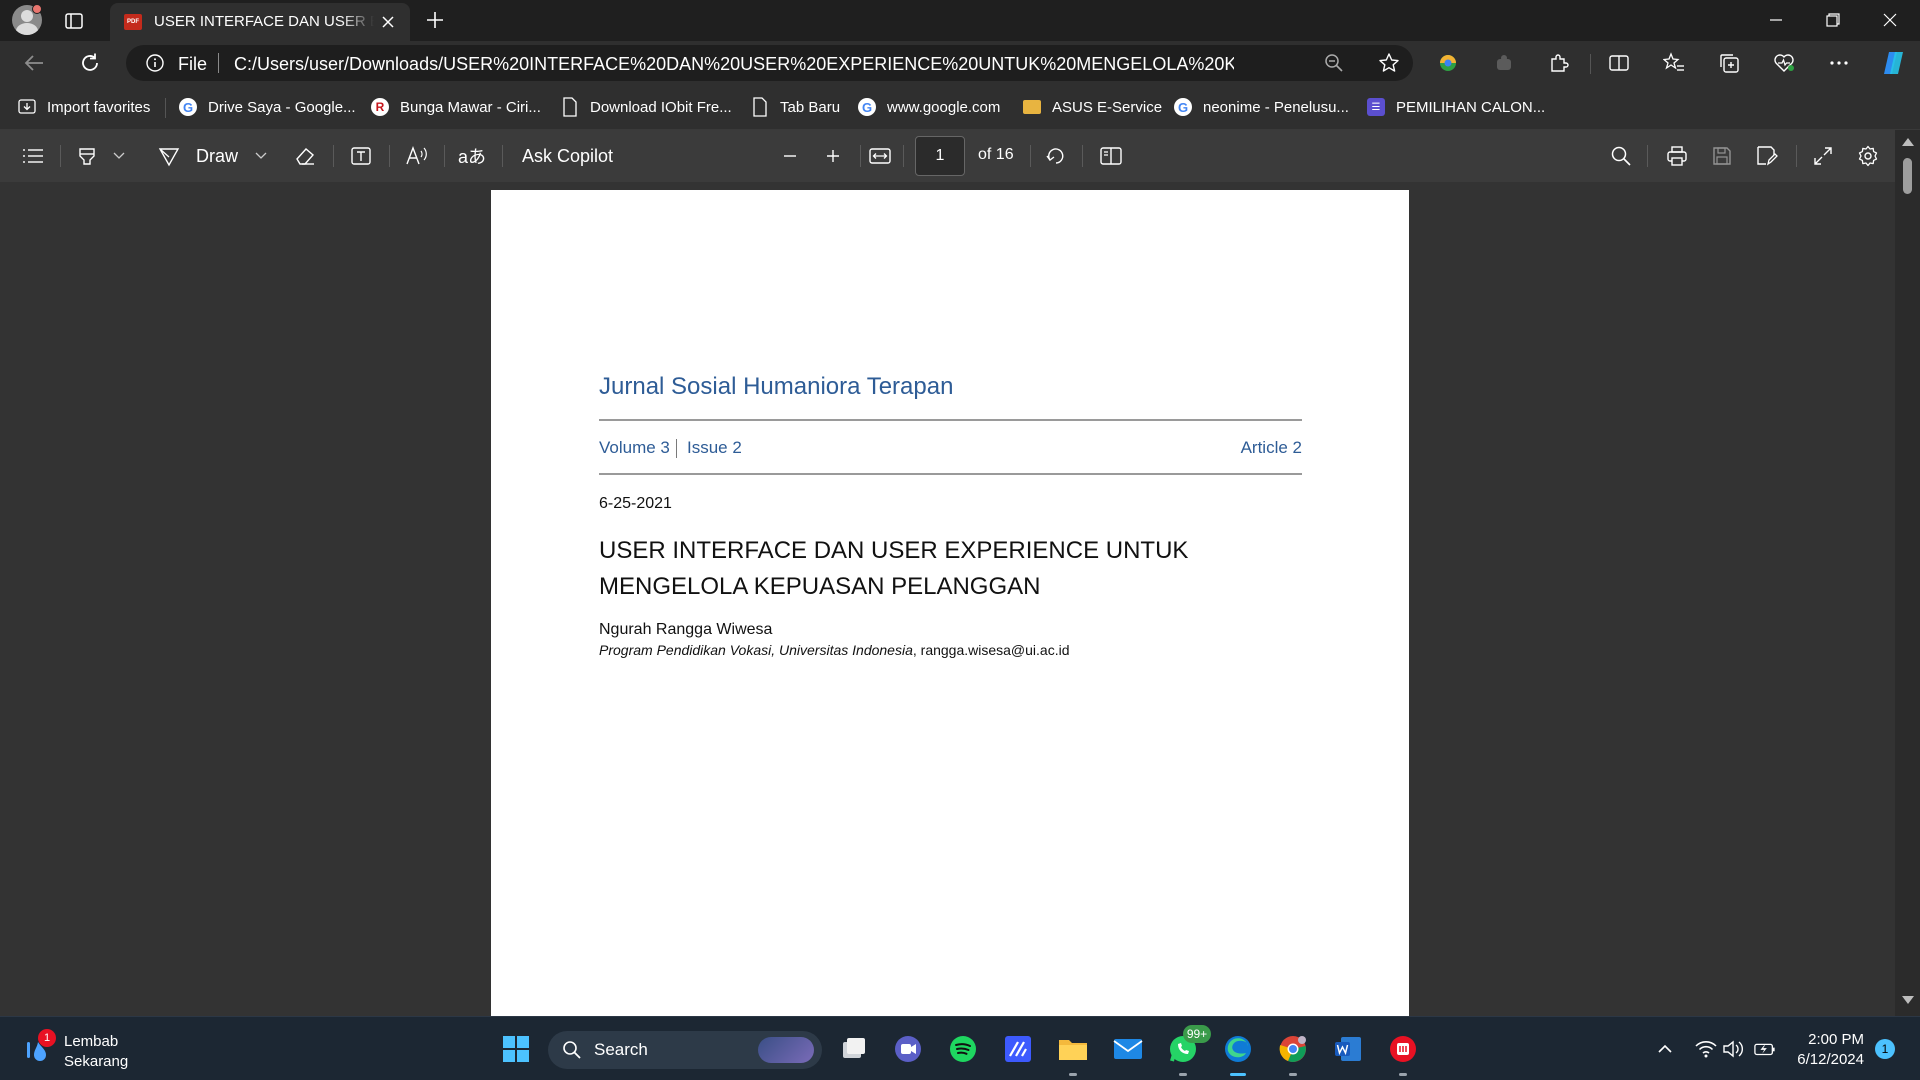 The height and width of the screenshot is (1080, 1920). Describe the element at coordinates (991, 650) in the screenshot. I see `author-email: , rangga.wisesa@ui.ac.id` at that location.